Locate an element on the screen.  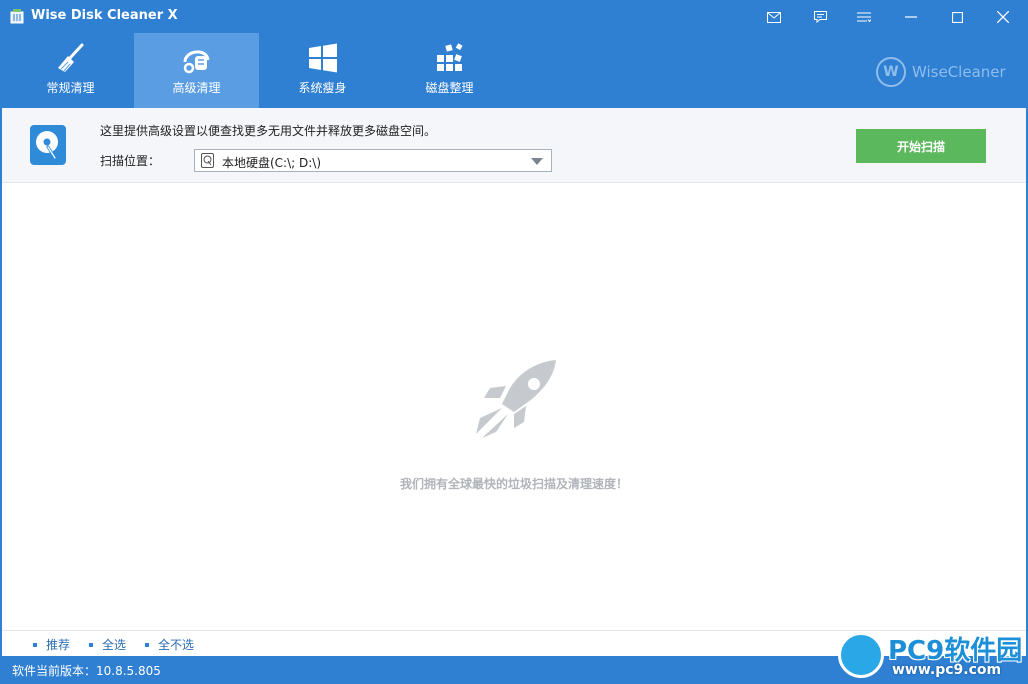
window-title: Wise Disk Cleaner X is located at coordinates (104, 15).